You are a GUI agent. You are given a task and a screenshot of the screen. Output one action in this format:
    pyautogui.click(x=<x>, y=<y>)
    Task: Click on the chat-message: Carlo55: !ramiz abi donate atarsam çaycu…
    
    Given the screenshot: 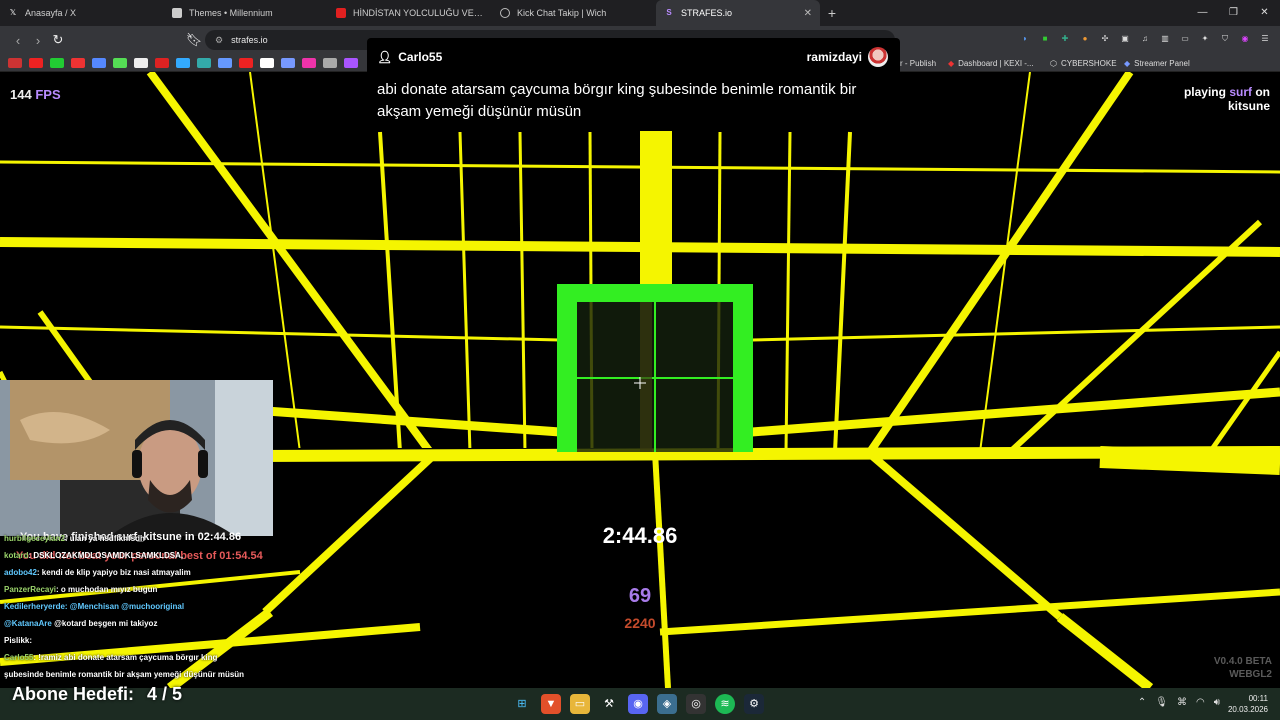 What is the action you would take?
    pyautogui.click(x=150, y=657)
    